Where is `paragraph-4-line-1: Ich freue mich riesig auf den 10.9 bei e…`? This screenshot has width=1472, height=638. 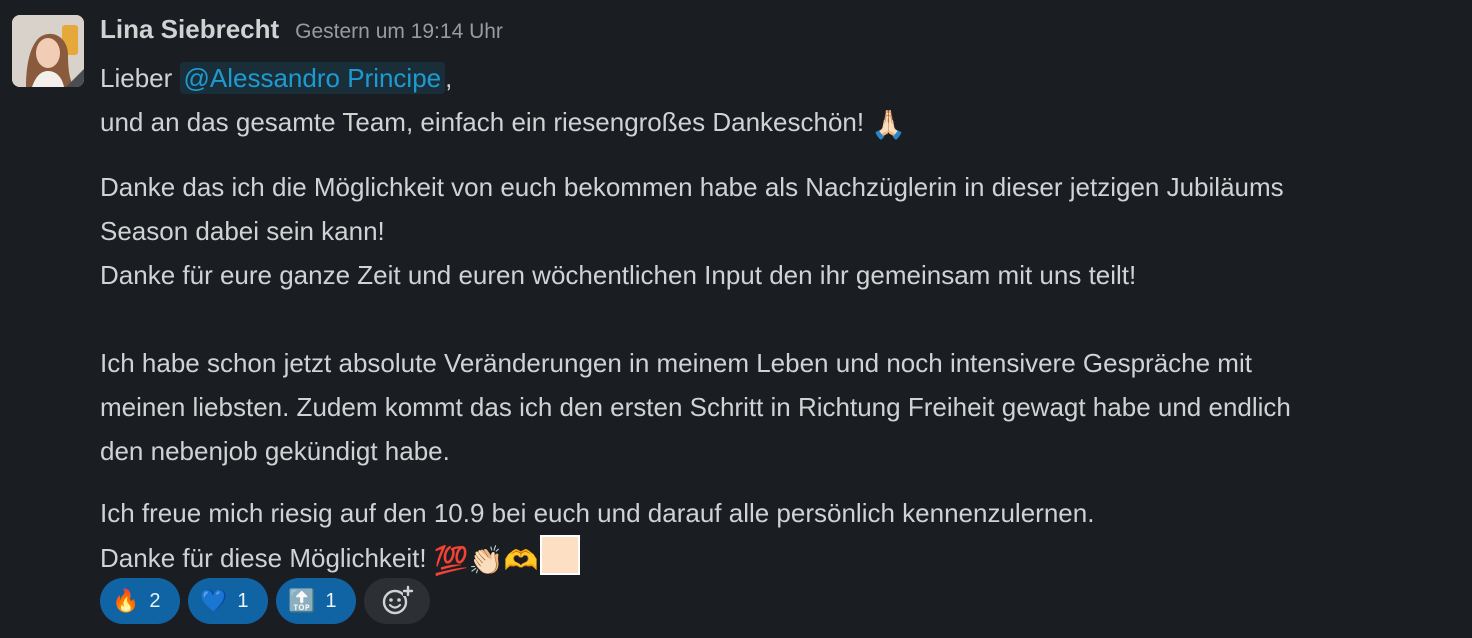
paragraph-4-line-1: Ich freue mich riesig auf den 10.9 bei e… is located at coordinates (597, 513).